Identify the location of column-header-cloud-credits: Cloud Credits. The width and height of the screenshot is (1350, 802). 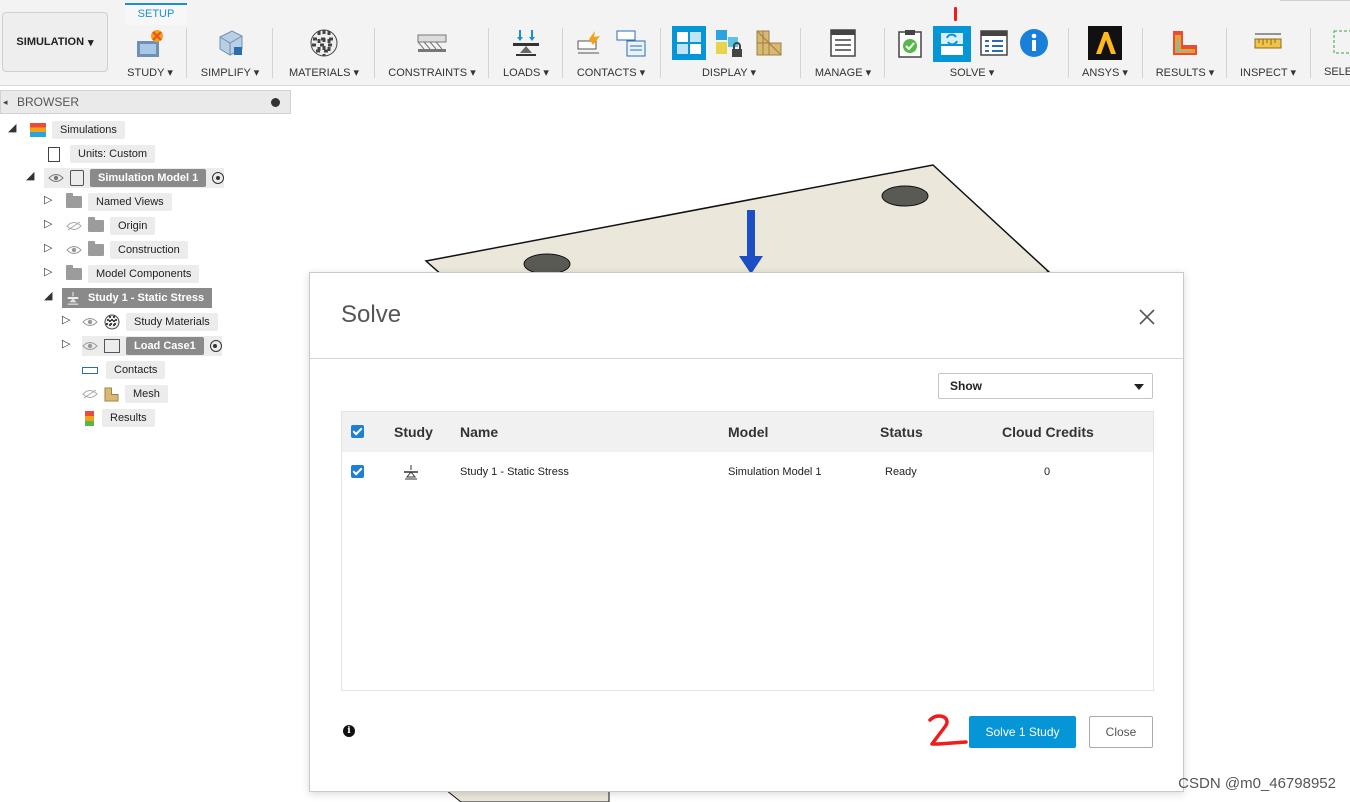
(1048, 432).